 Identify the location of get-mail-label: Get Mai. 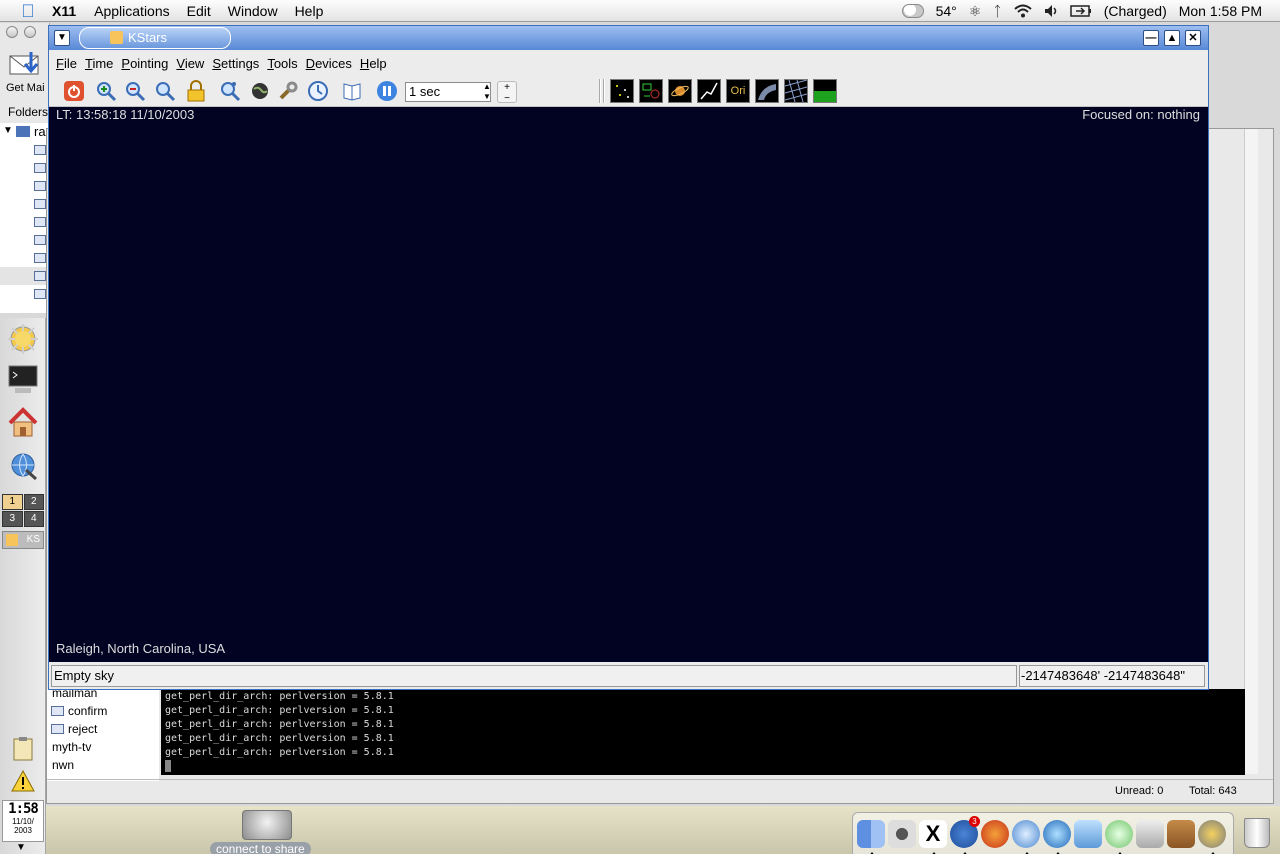
(25, 88).